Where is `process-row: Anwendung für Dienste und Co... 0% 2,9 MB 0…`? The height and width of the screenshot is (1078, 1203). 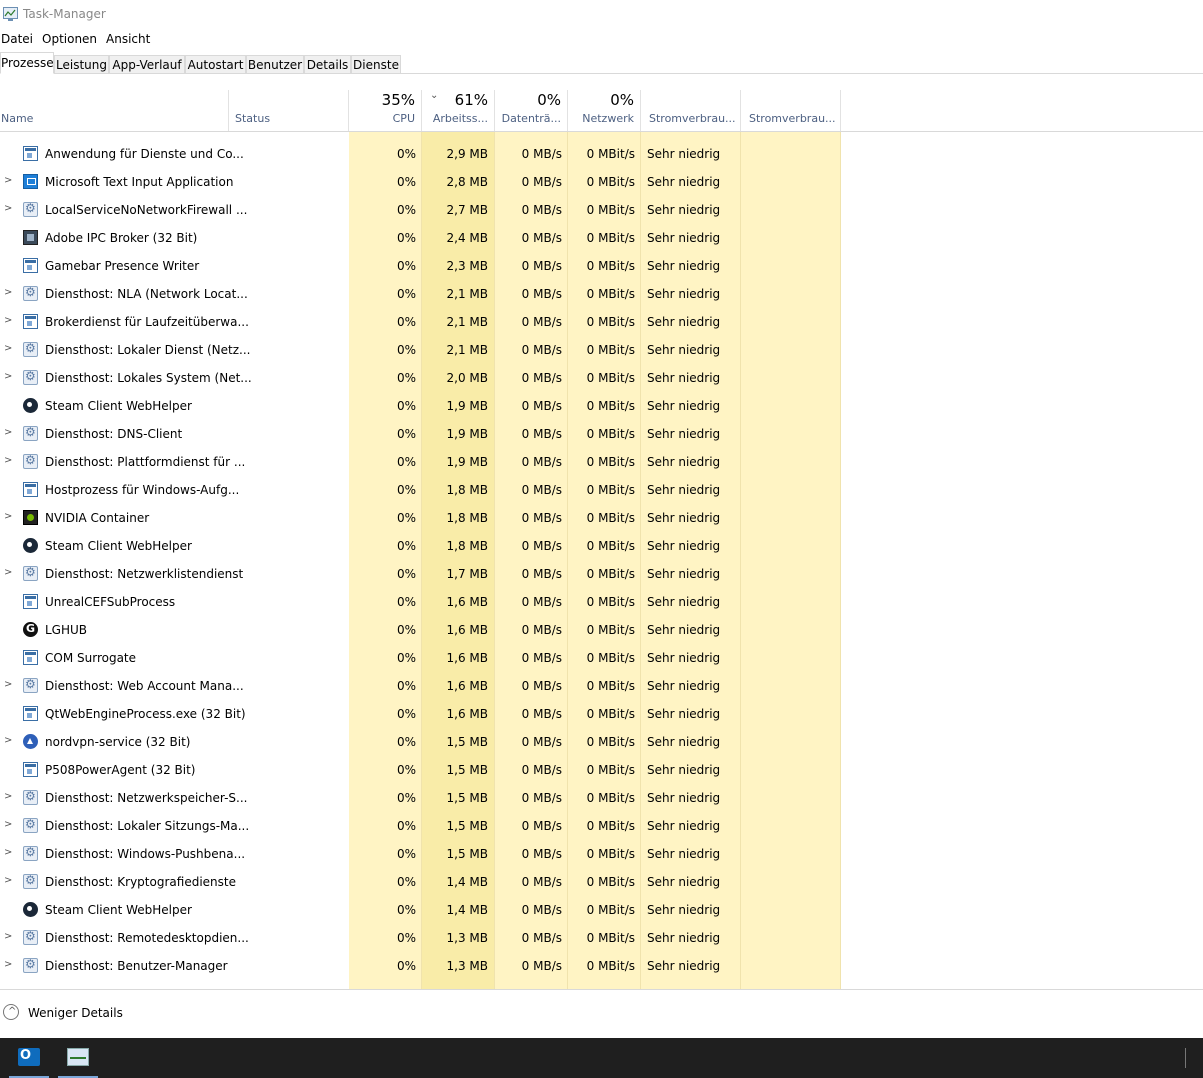
process-row: Anwendung für Dienste und Co... 0% 2,9 MB 0… is located at coordinates (601, 154).